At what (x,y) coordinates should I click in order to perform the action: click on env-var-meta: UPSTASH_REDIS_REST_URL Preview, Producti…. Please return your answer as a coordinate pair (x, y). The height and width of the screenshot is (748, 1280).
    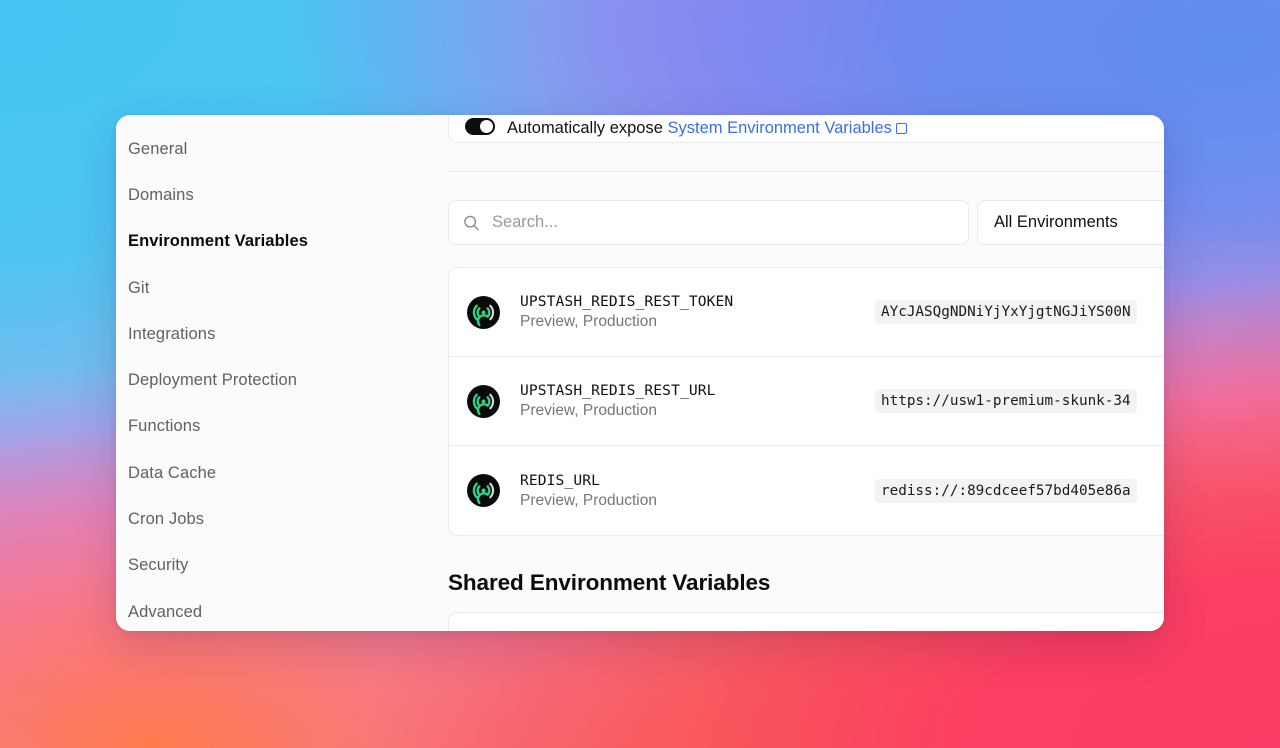
    Looking at the image, I should click on (697, 401).